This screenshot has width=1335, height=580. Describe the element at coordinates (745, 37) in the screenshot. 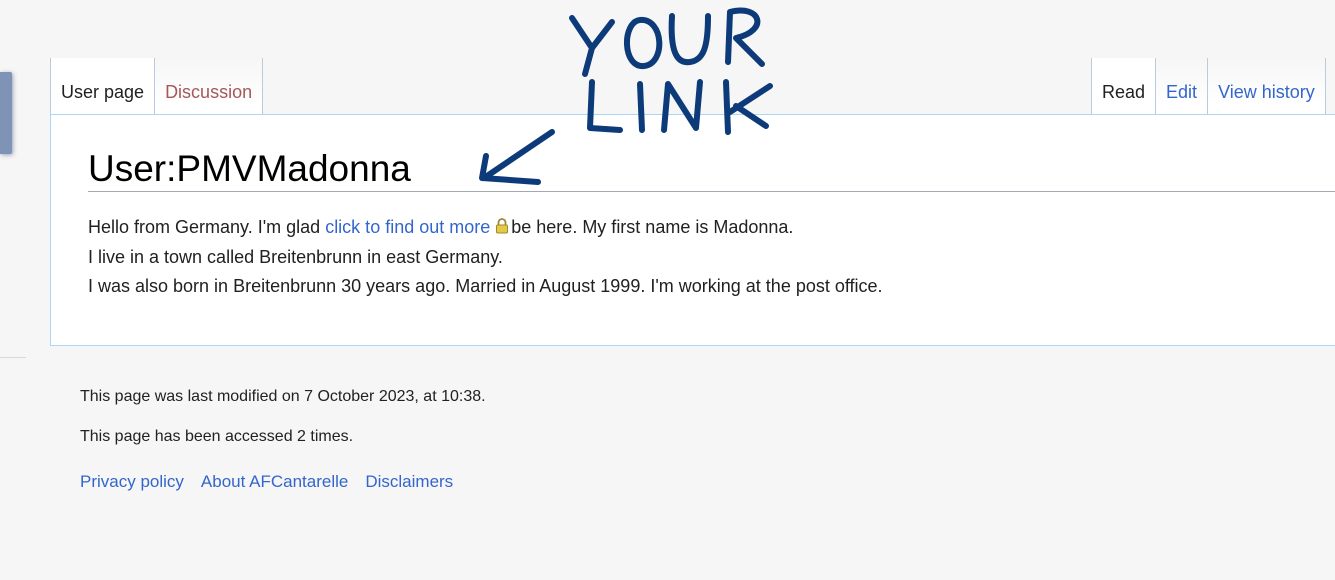

I see `annotation-letter-r` at that location.